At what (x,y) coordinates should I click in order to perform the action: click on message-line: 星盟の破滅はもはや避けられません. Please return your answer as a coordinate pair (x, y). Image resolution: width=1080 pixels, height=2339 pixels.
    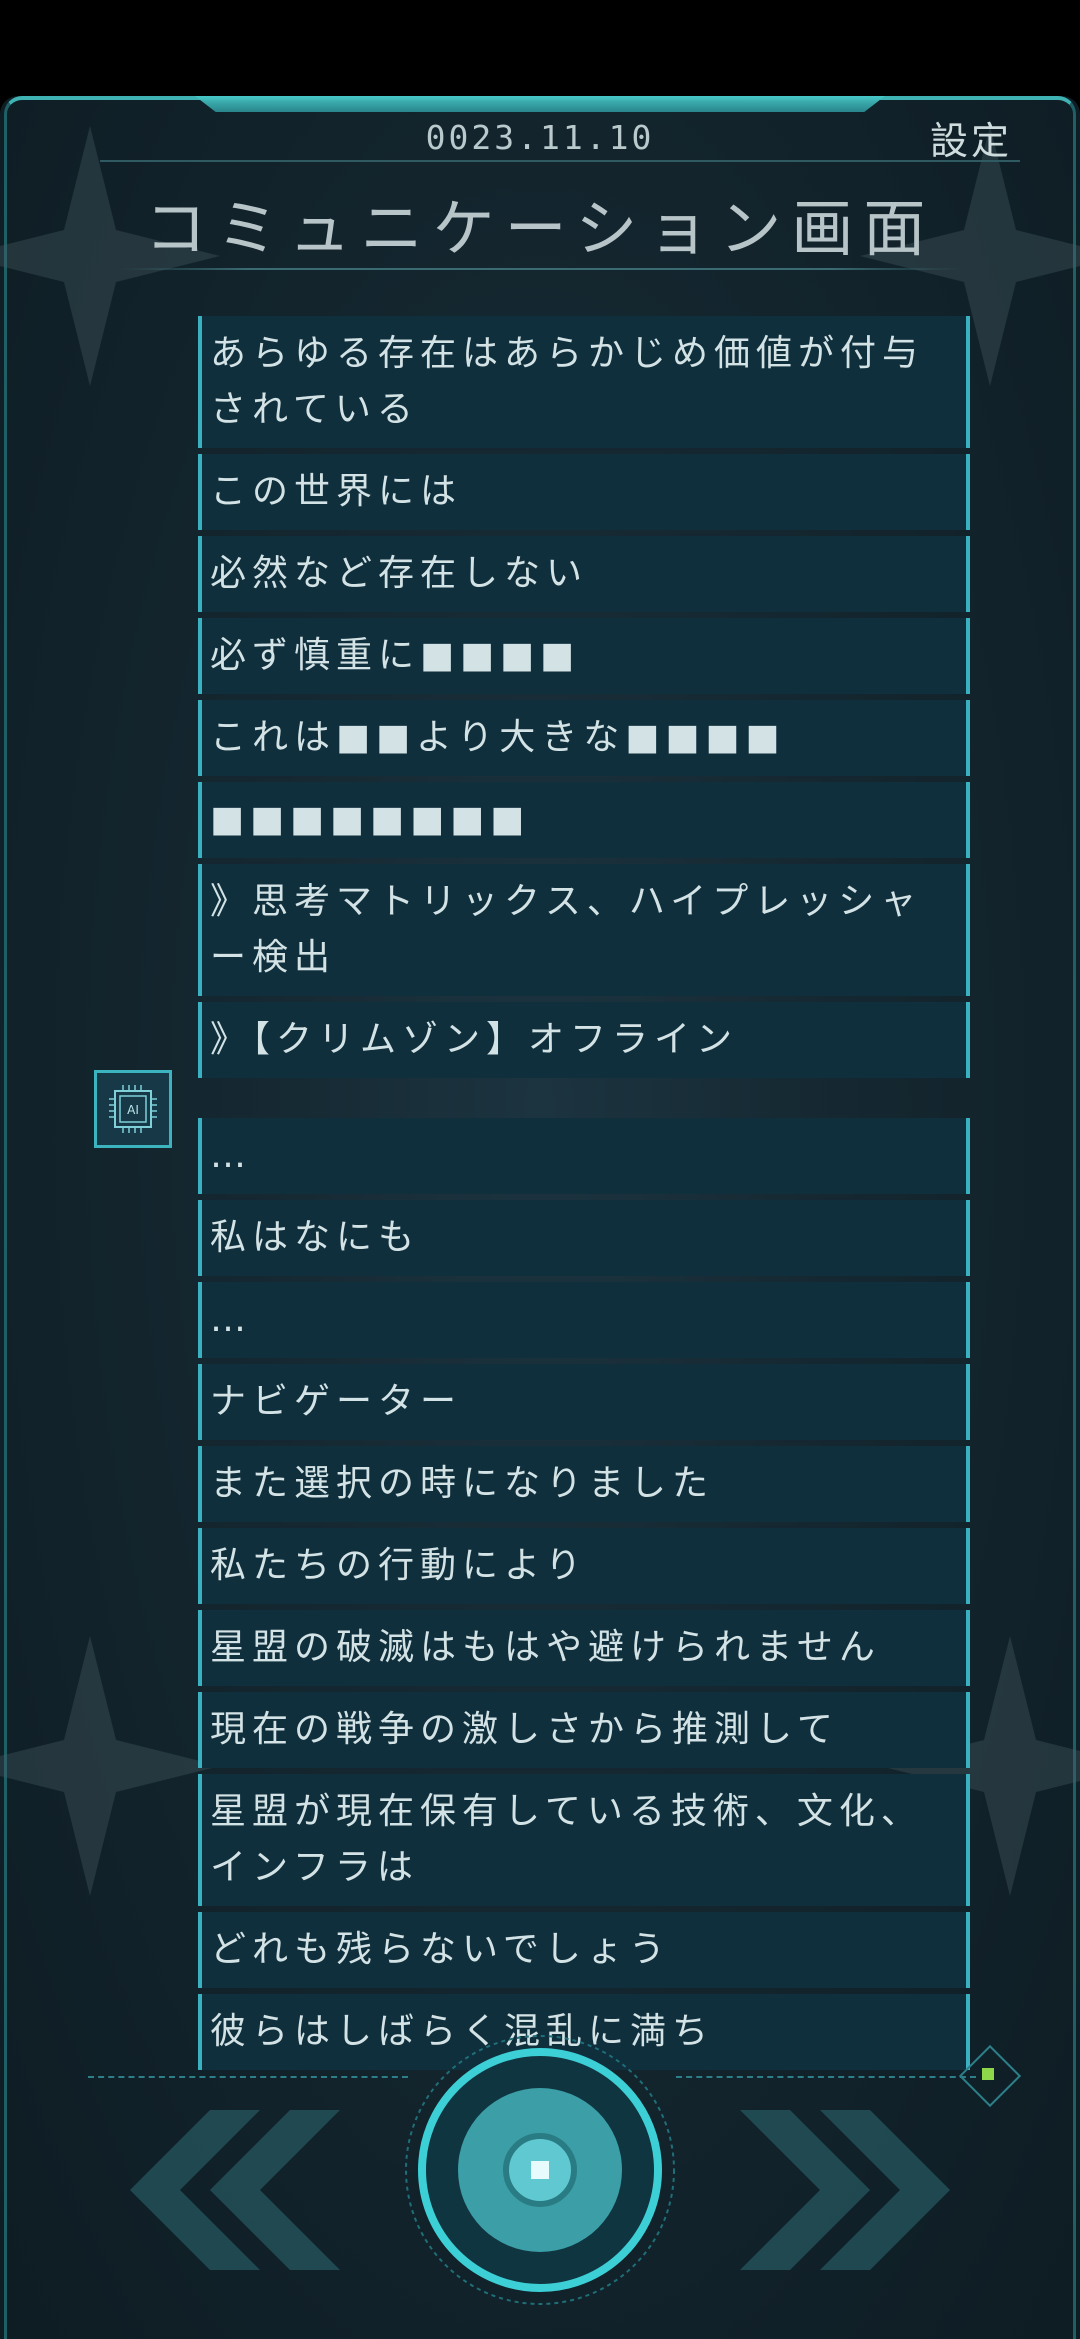
    Looking at the image, I should click on (584, 1648).